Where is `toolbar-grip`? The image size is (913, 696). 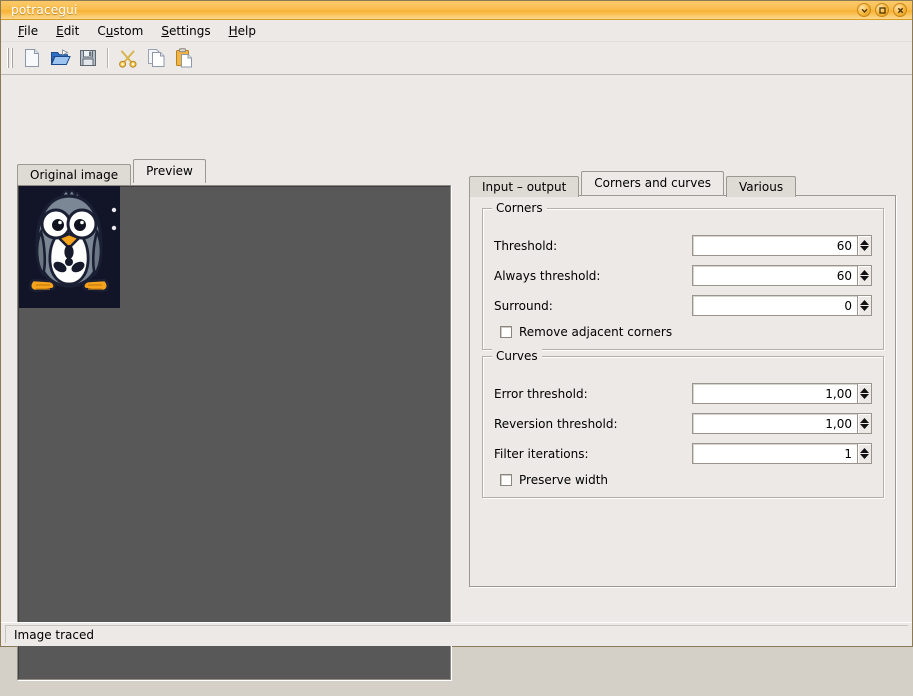
toolbar-grip is located at coordinates (10, 58).